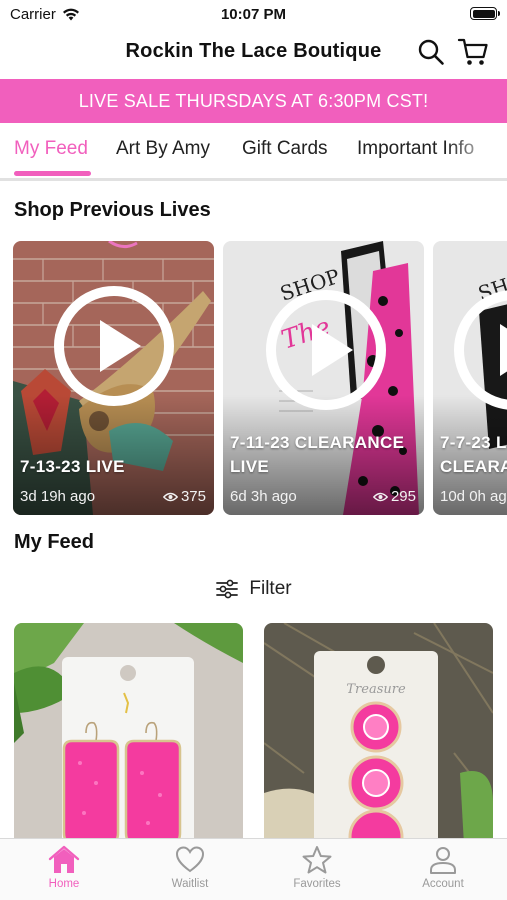 The width and height of the screenshot is (507, 900). I want to click on nav-favorites: Favorites, so click(317, 867).